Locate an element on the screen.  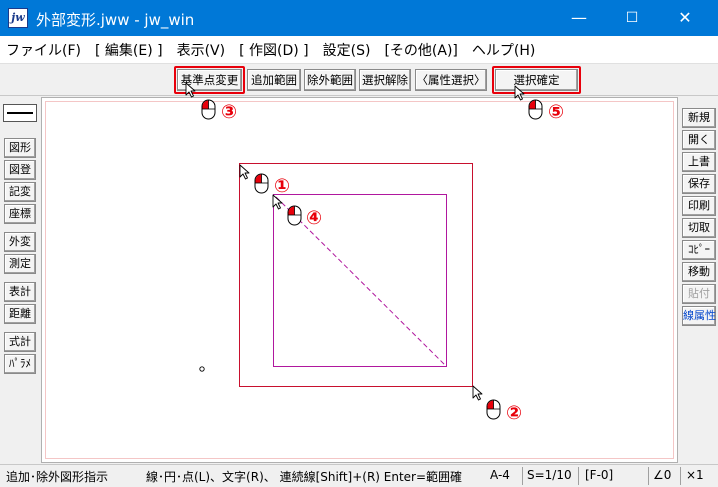
angle-indicator: ∠0 is located at coordinates (662, 475).